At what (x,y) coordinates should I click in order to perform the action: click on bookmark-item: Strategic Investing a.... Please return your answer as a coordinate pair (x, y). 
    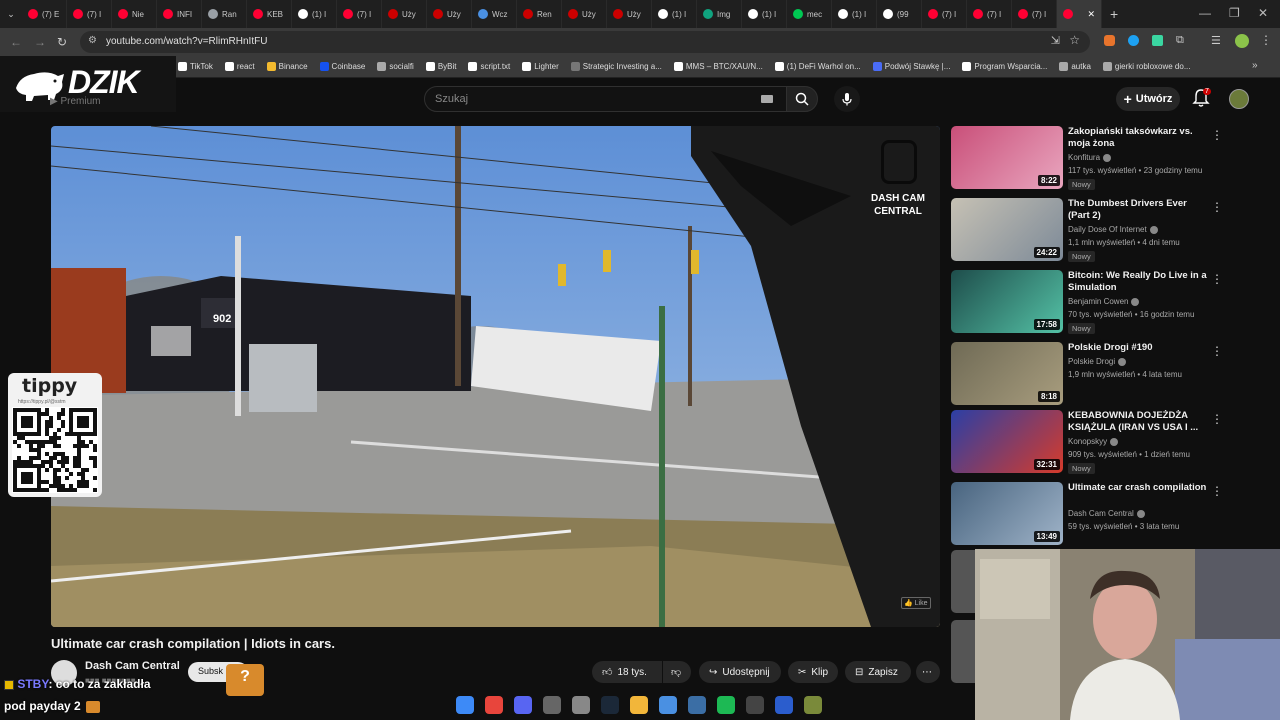
    Looking at the image, I should click on (616, 66).